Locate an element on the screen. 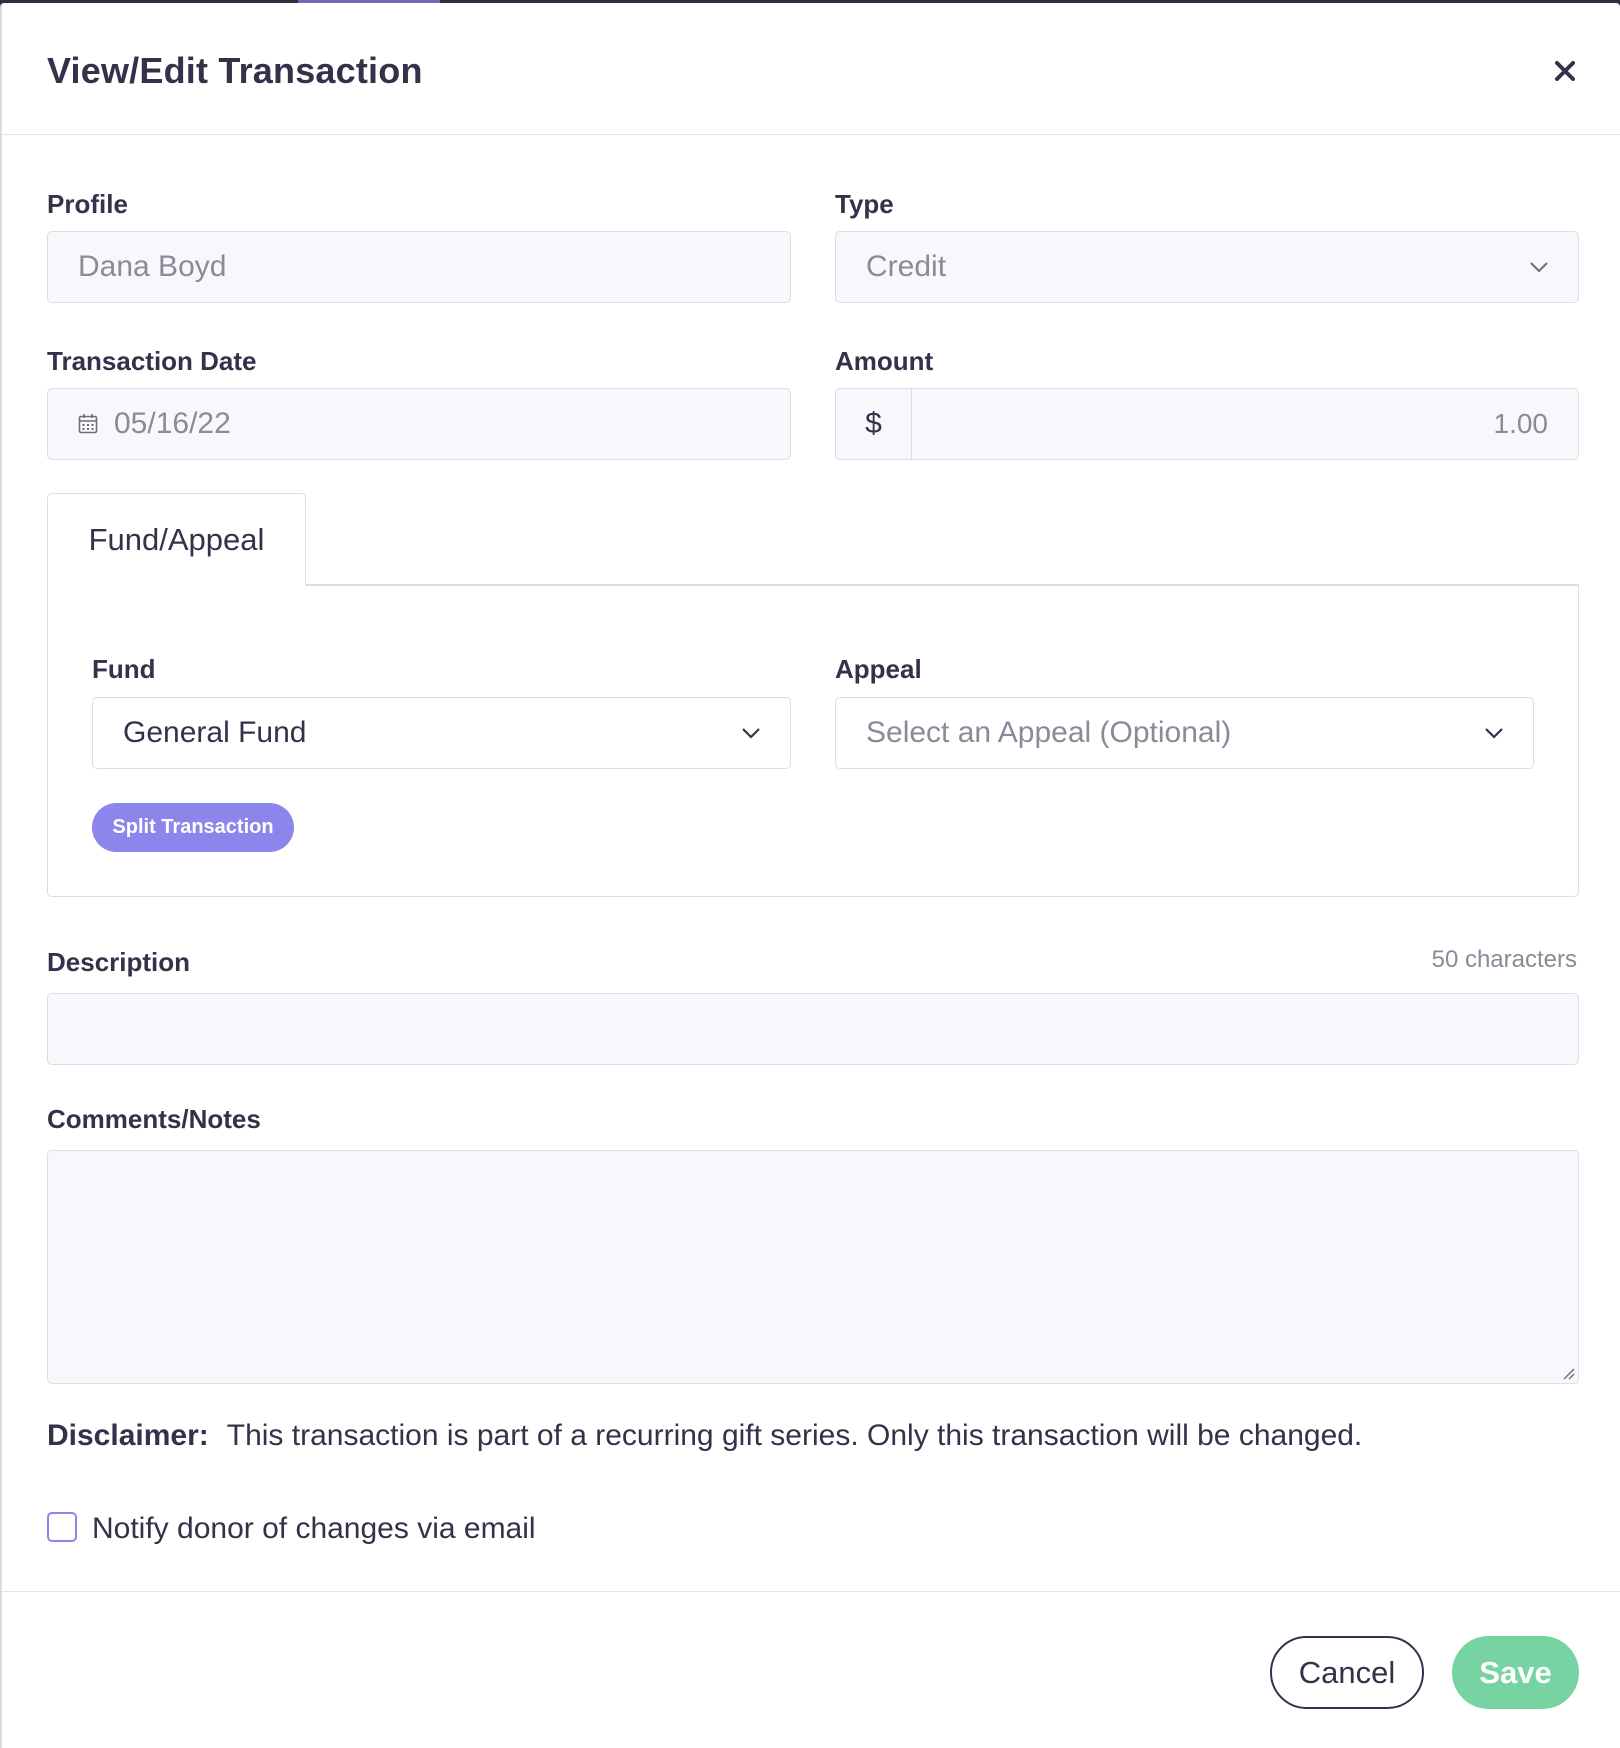 The width and height of the screenshot is (1620, 1748). calendar-icon is located at coordinates (88, 424).